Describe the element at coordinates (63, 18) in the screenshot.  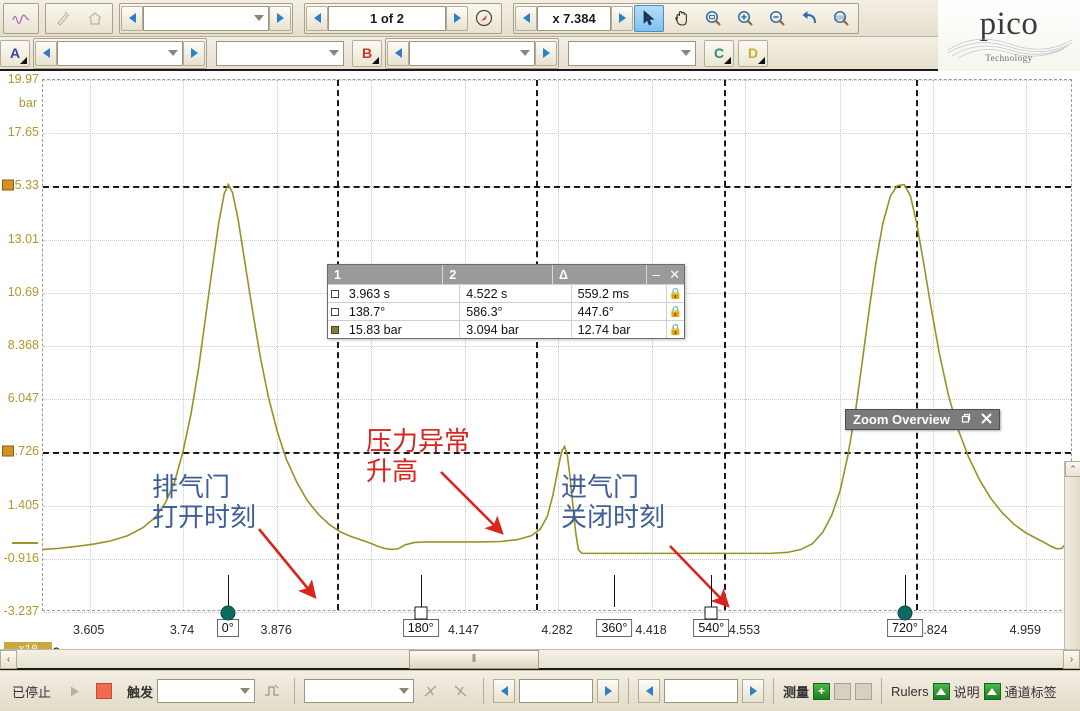
I see `probe-icon` at that location.